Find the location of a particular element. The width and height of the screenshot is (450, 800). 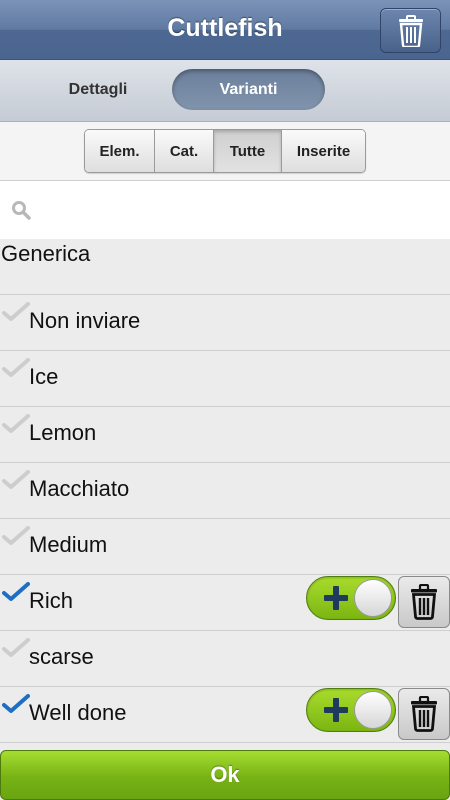

filter-segmented-control: Elem. Cat. Tutte Inserite is located at coordinates (225, 151).